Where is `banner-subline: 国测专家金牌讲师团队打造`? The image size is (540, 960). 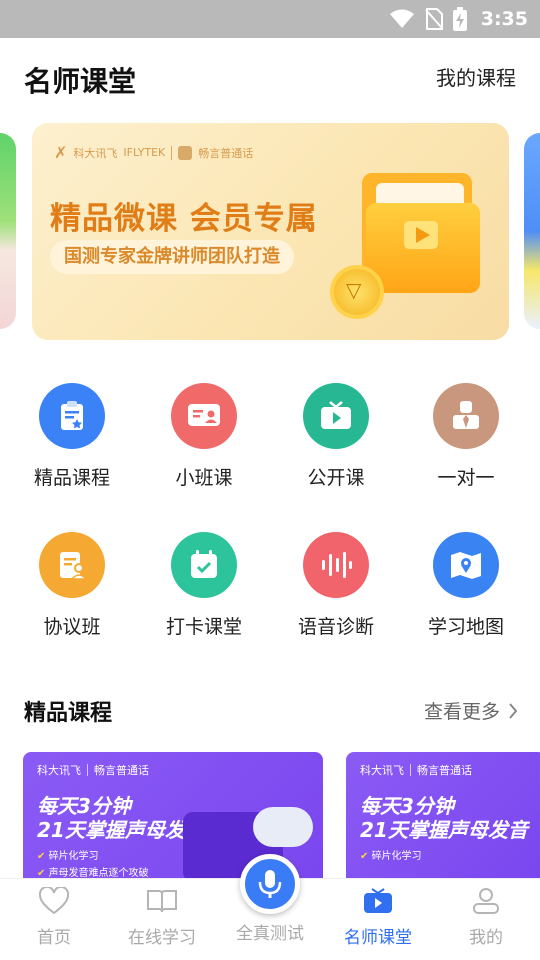
banner-subline: 国测专家金牌讲师团队打造 is located at coordinates (172, 257).